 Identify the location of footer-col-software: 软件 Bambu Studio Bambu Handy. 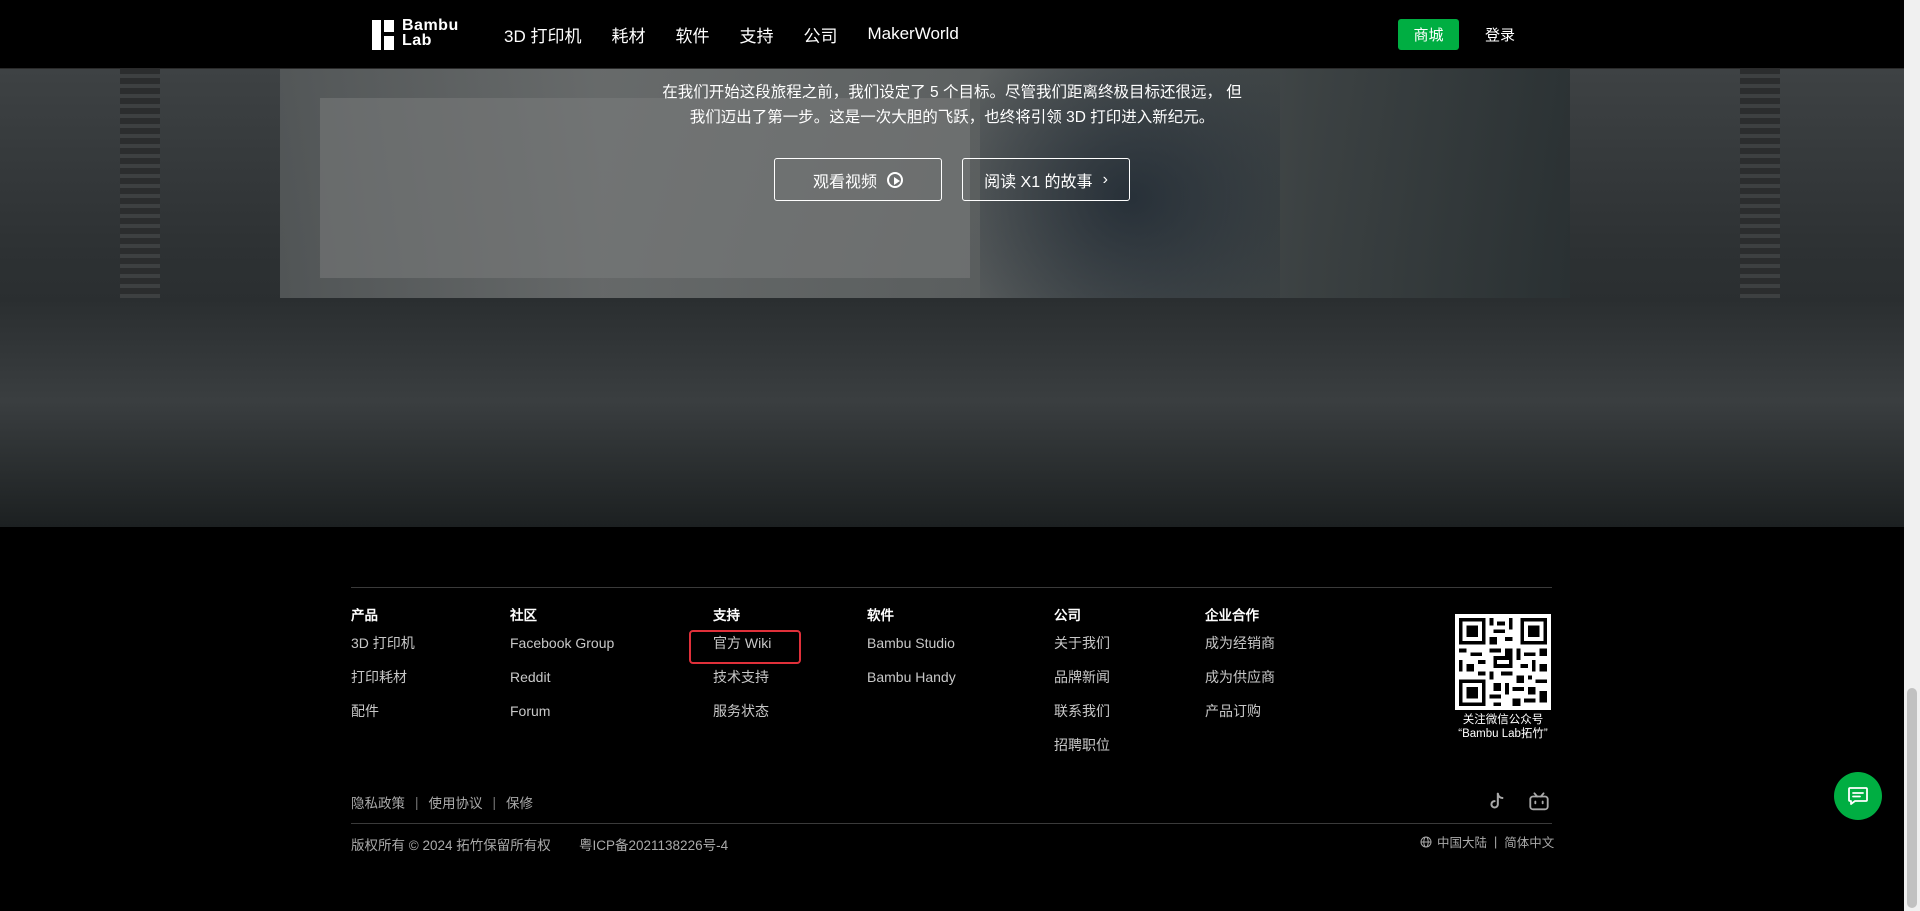
(911, 653).